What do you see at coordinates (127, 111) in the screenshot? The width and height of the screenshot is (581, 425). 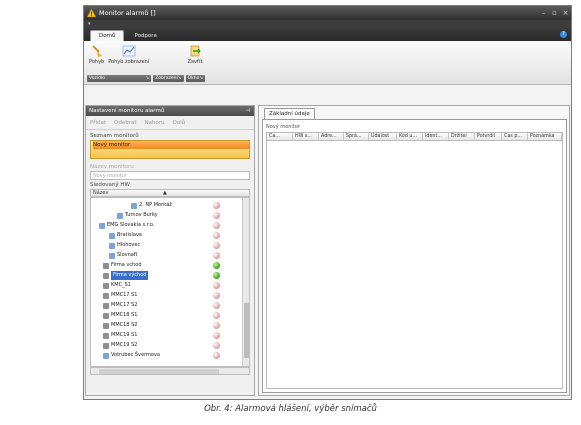 I see `panel-title: Nastavení monitoru alarmů` at bounding box center [127, 111].